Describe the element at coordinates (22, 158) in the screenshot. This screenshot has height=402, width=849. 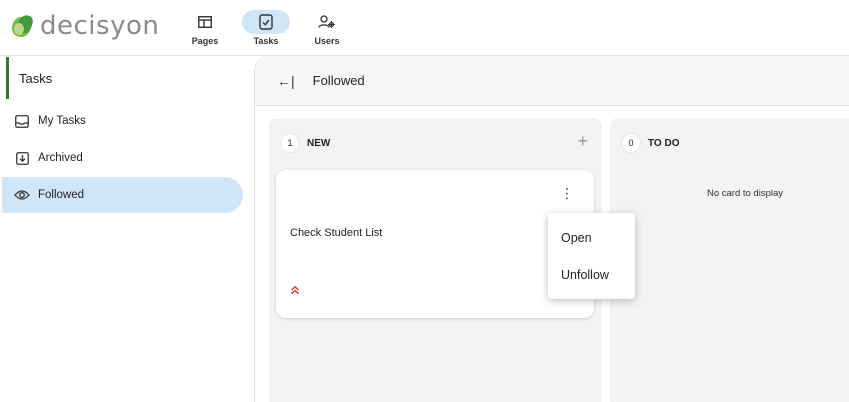
I see `archive-icon` at that location.